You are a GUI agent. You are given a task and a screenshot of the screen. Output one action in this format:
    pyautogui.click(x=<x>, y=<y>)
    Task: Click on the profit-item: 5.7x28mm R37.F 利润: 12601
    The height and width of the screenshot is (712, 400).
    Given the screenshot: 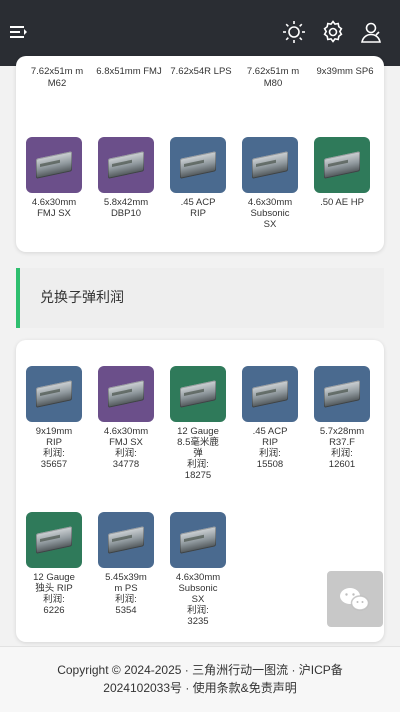 What is the action you would take?
    pyautogui.click(x=342, y=418)
    